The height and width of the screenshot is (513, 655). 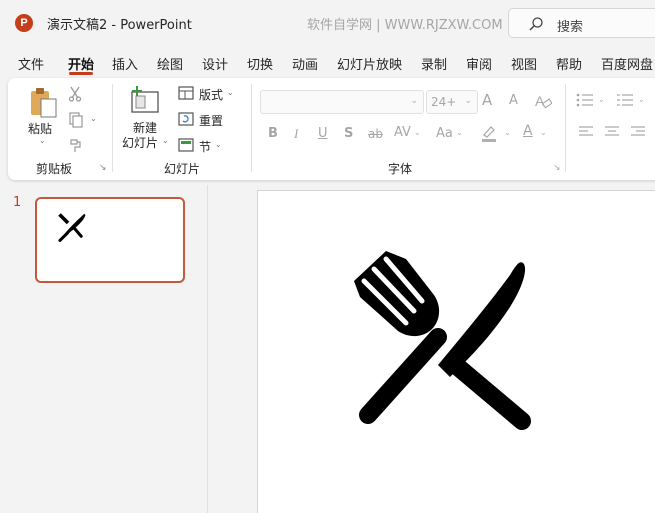 What do you see at coordinates (93, 118) in the screenshot?
I see `copy-dropdown-icon: ⌄` at bounding box center [93, 118].